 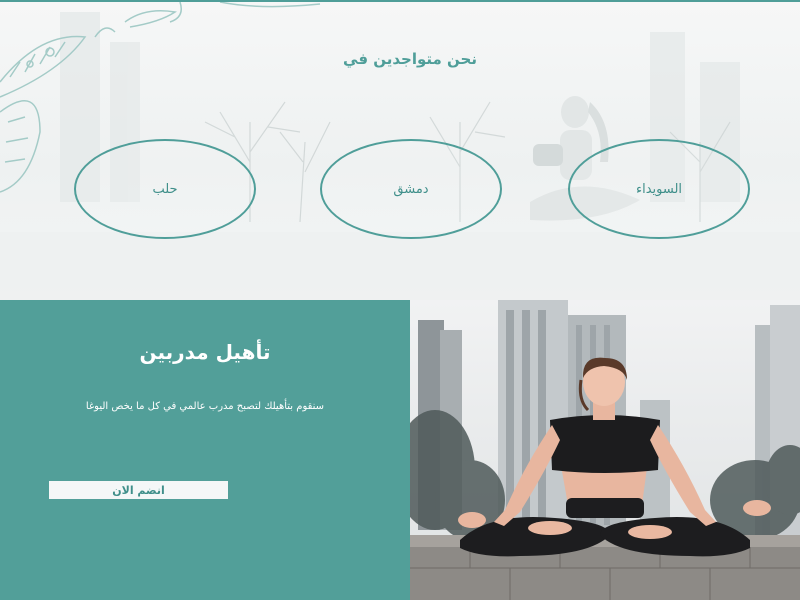 I want to click on city-aleppo-button: حلب, so click(x=165, y=189).